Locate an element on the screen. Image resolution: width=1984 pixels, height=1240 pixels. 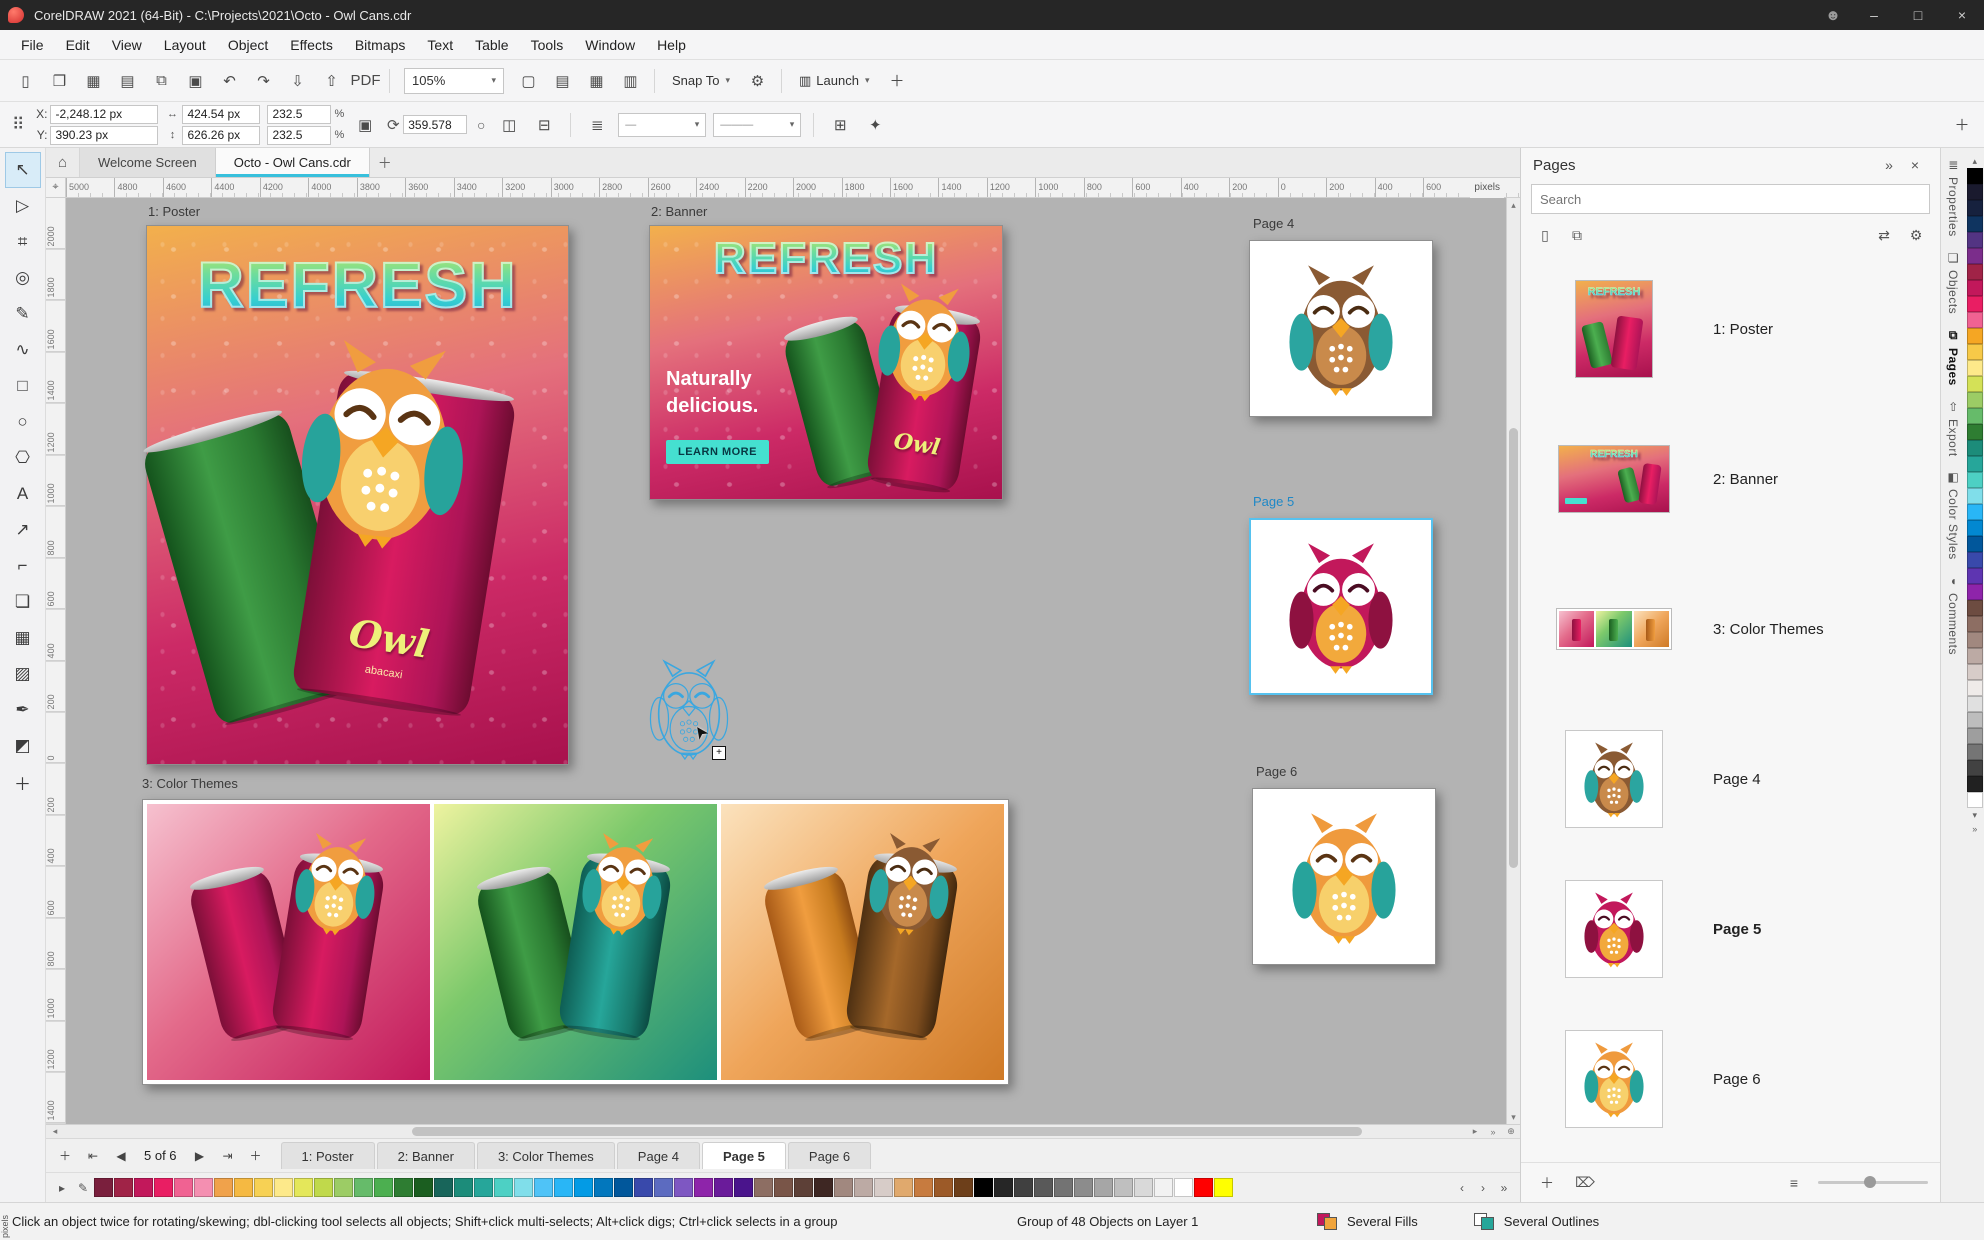
object-y-field is located at coordinates (104, 135).